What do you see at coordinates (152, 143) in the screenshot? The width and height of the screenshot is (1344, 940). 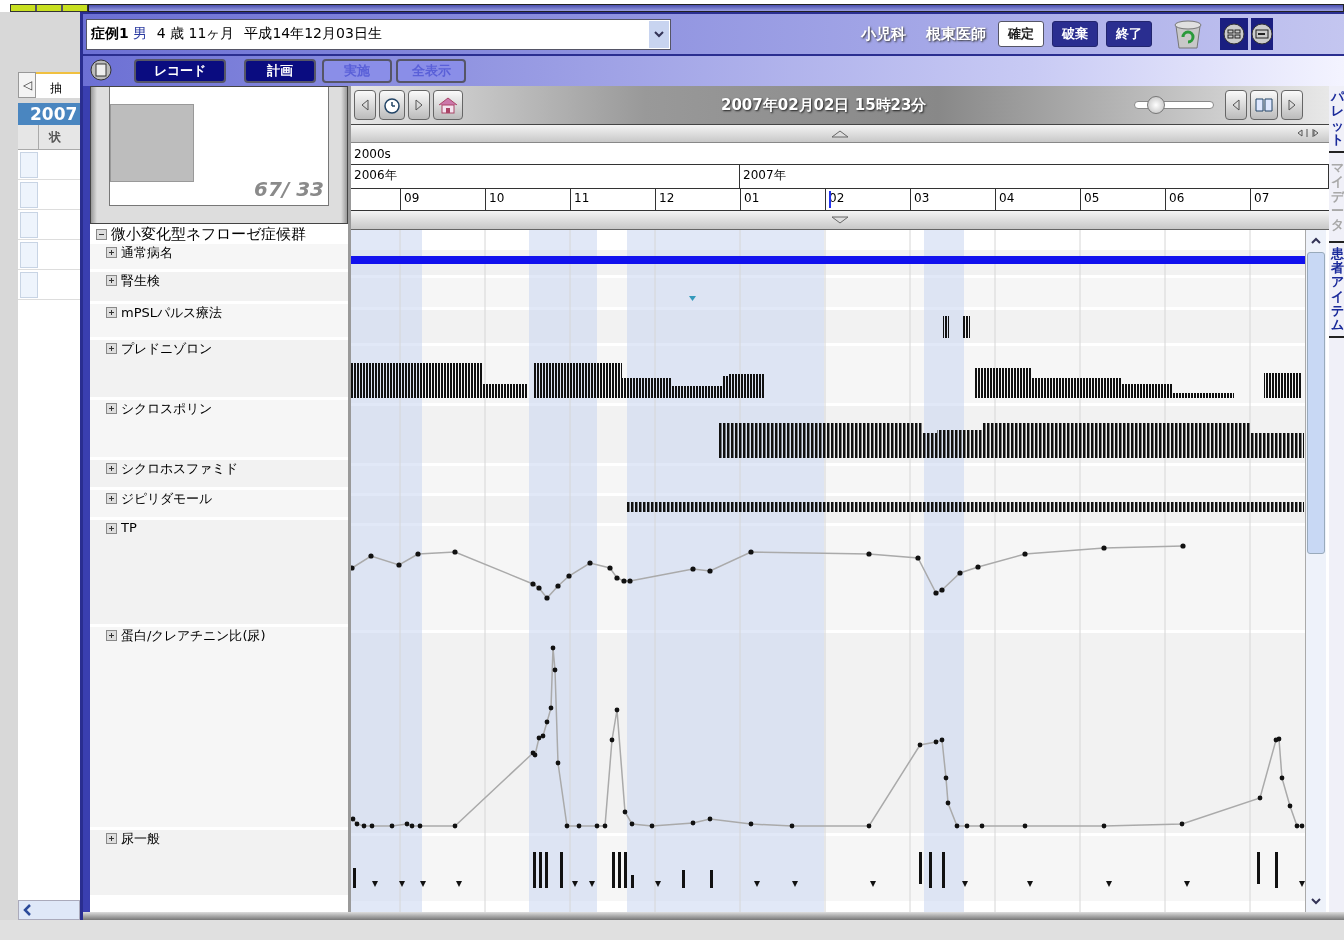 I see `thumbnail-viewport` at bounding box center [152, 143].